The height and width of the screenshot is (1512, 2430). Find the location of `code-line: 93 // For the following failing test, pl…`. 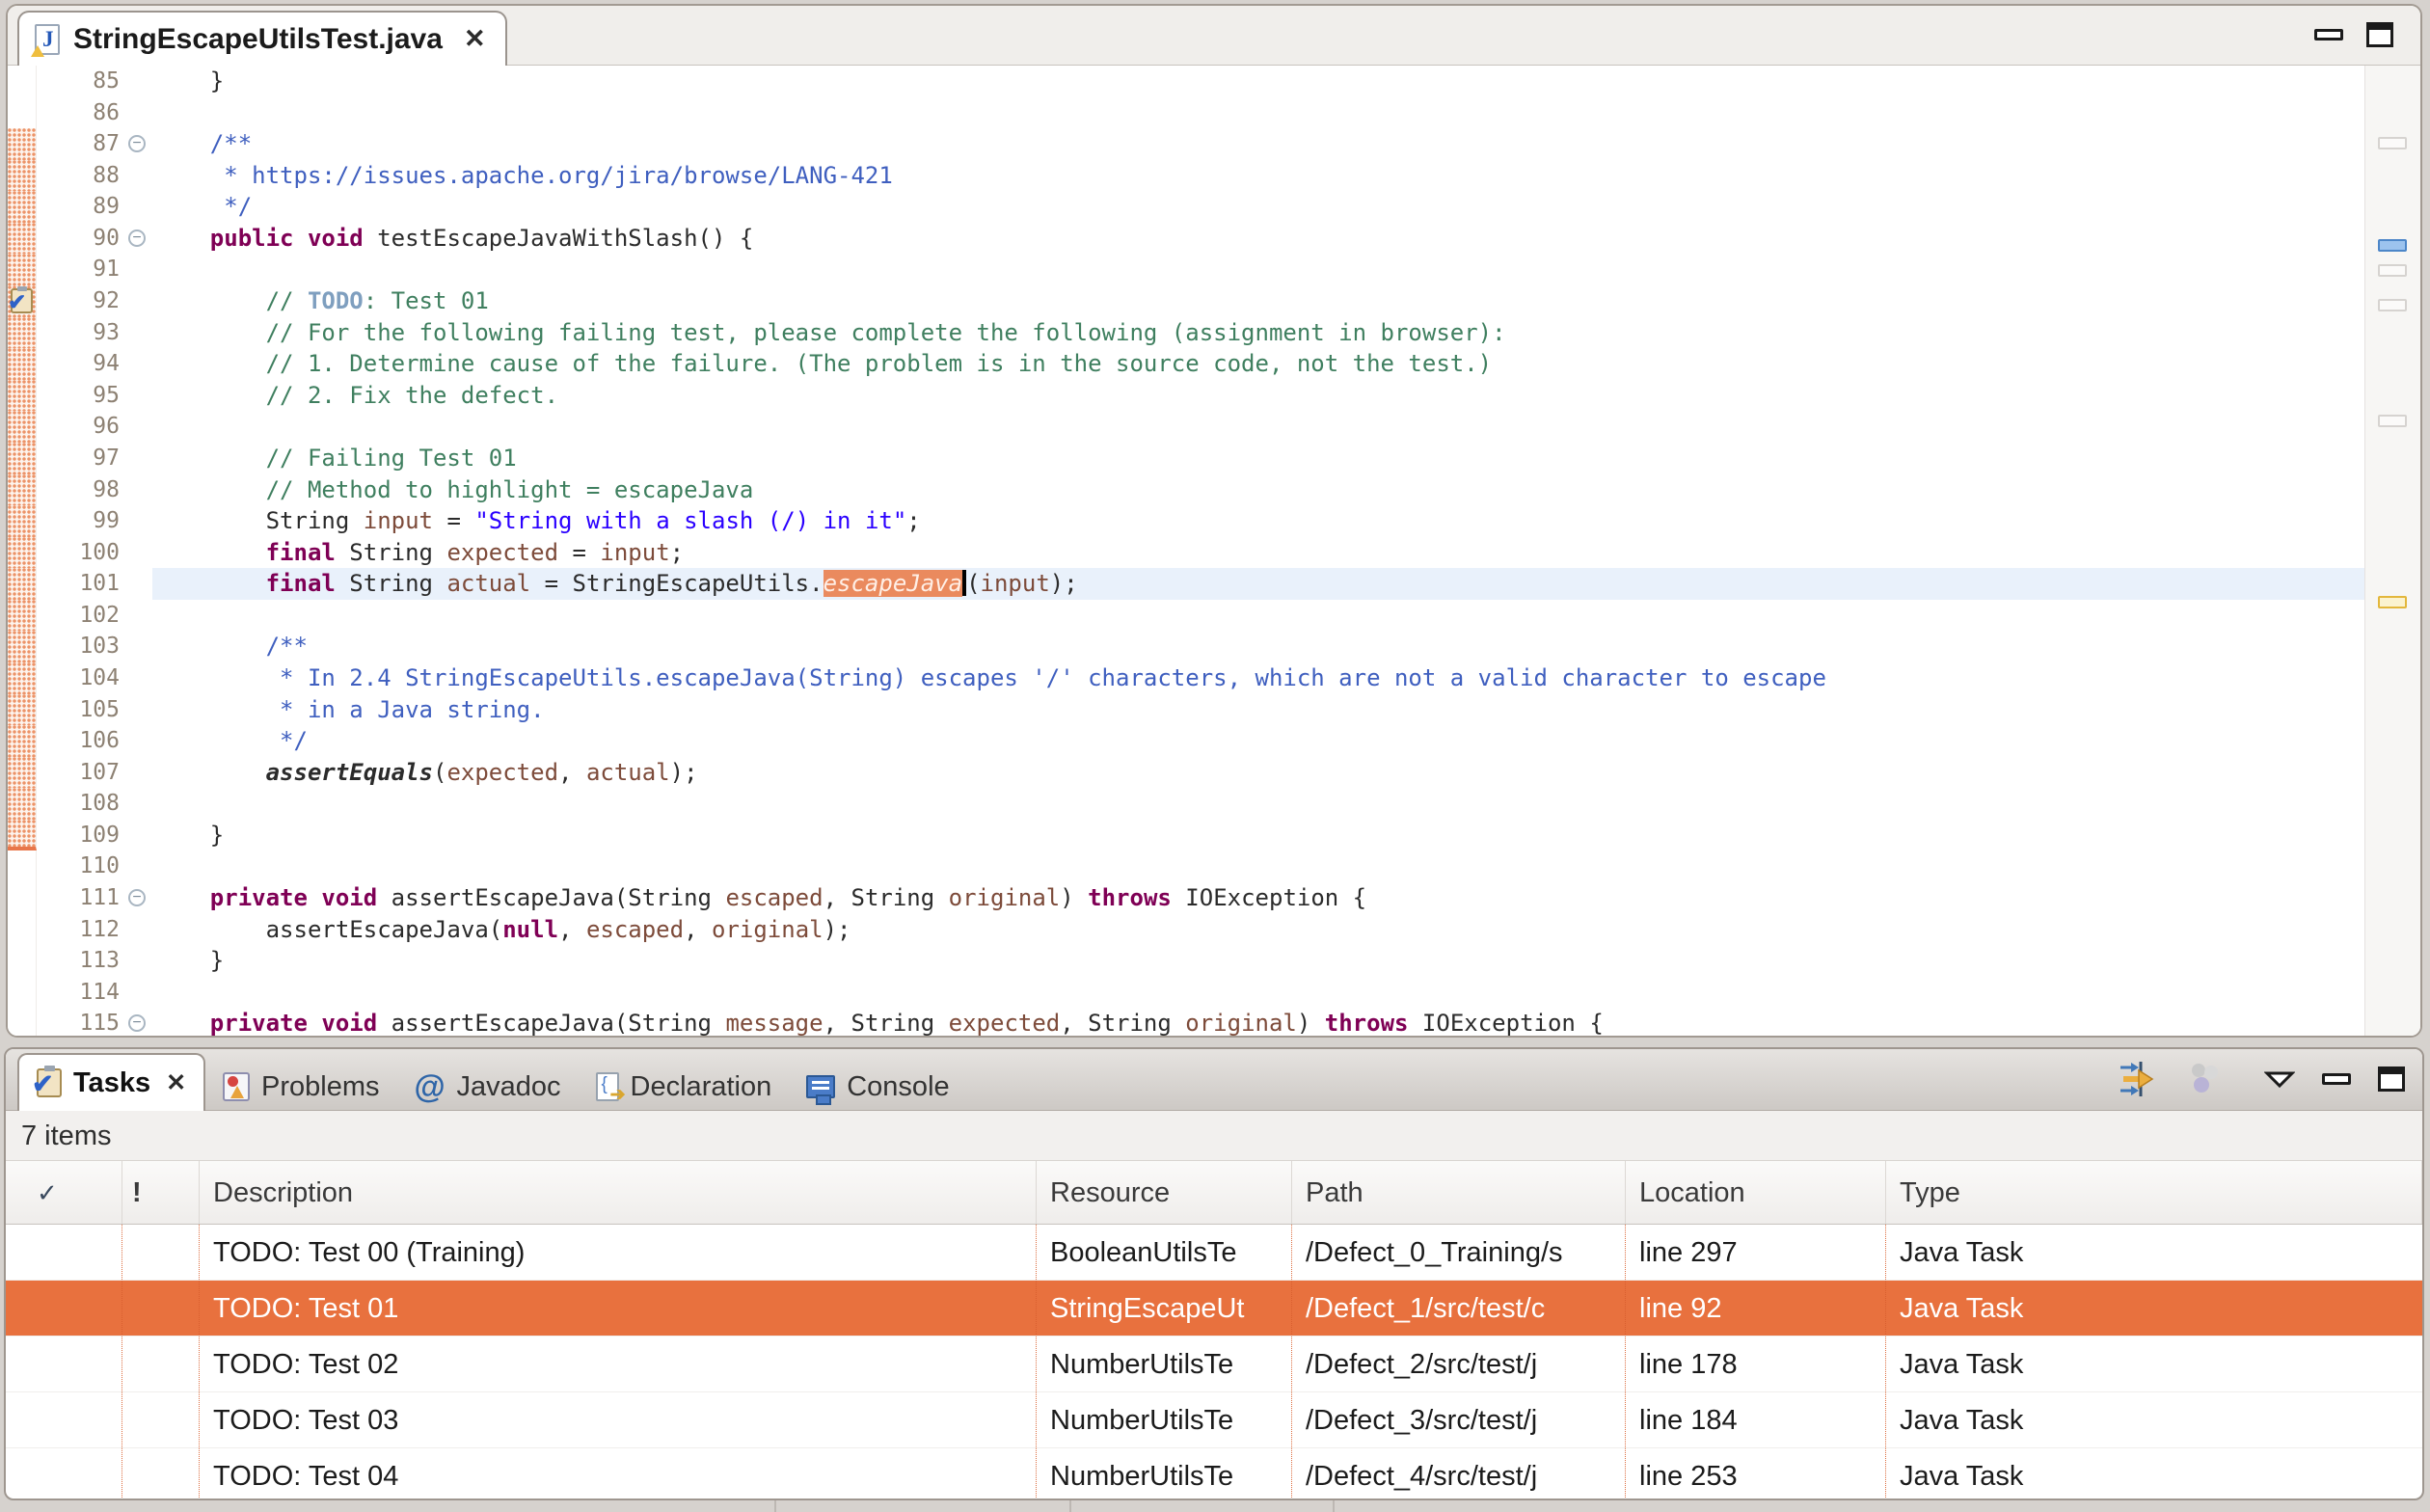

code-line: 93 // For the following failing test, pl… is located at coordinates (1214, 332).